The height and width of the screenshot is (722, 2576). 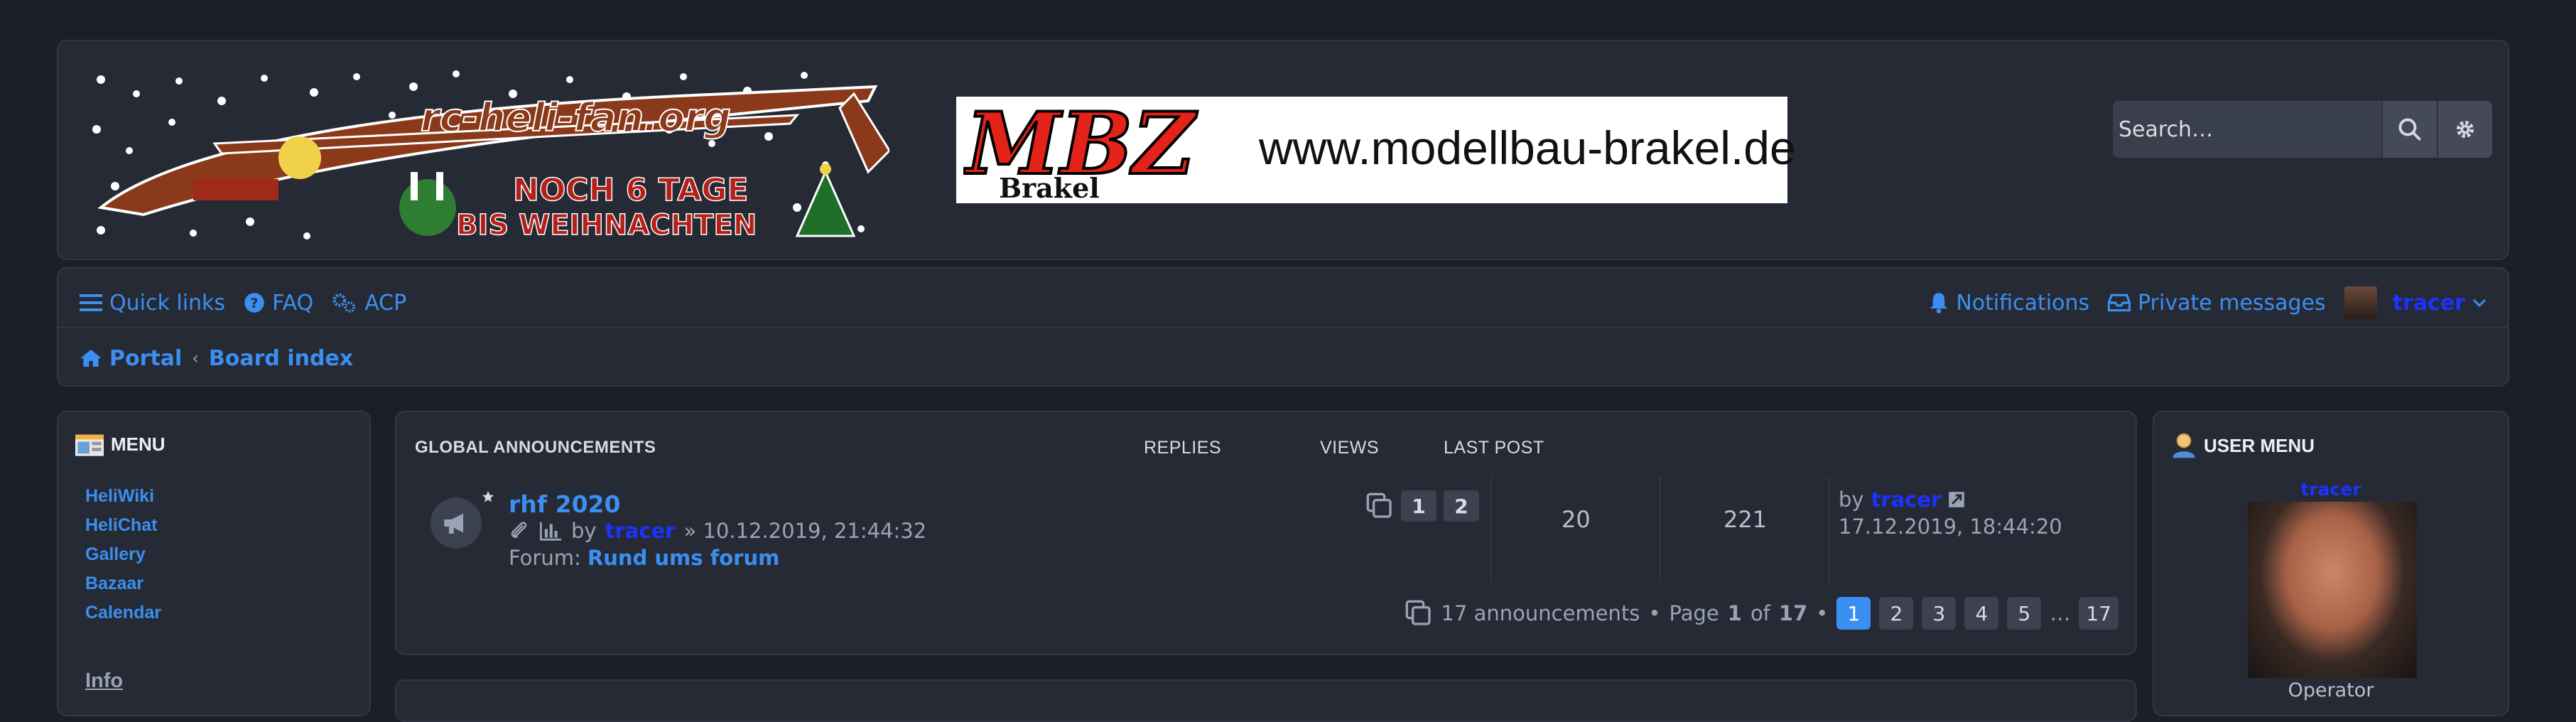 I want to click on menu-item-calendar: Calendar, so click(x=123, y=612).